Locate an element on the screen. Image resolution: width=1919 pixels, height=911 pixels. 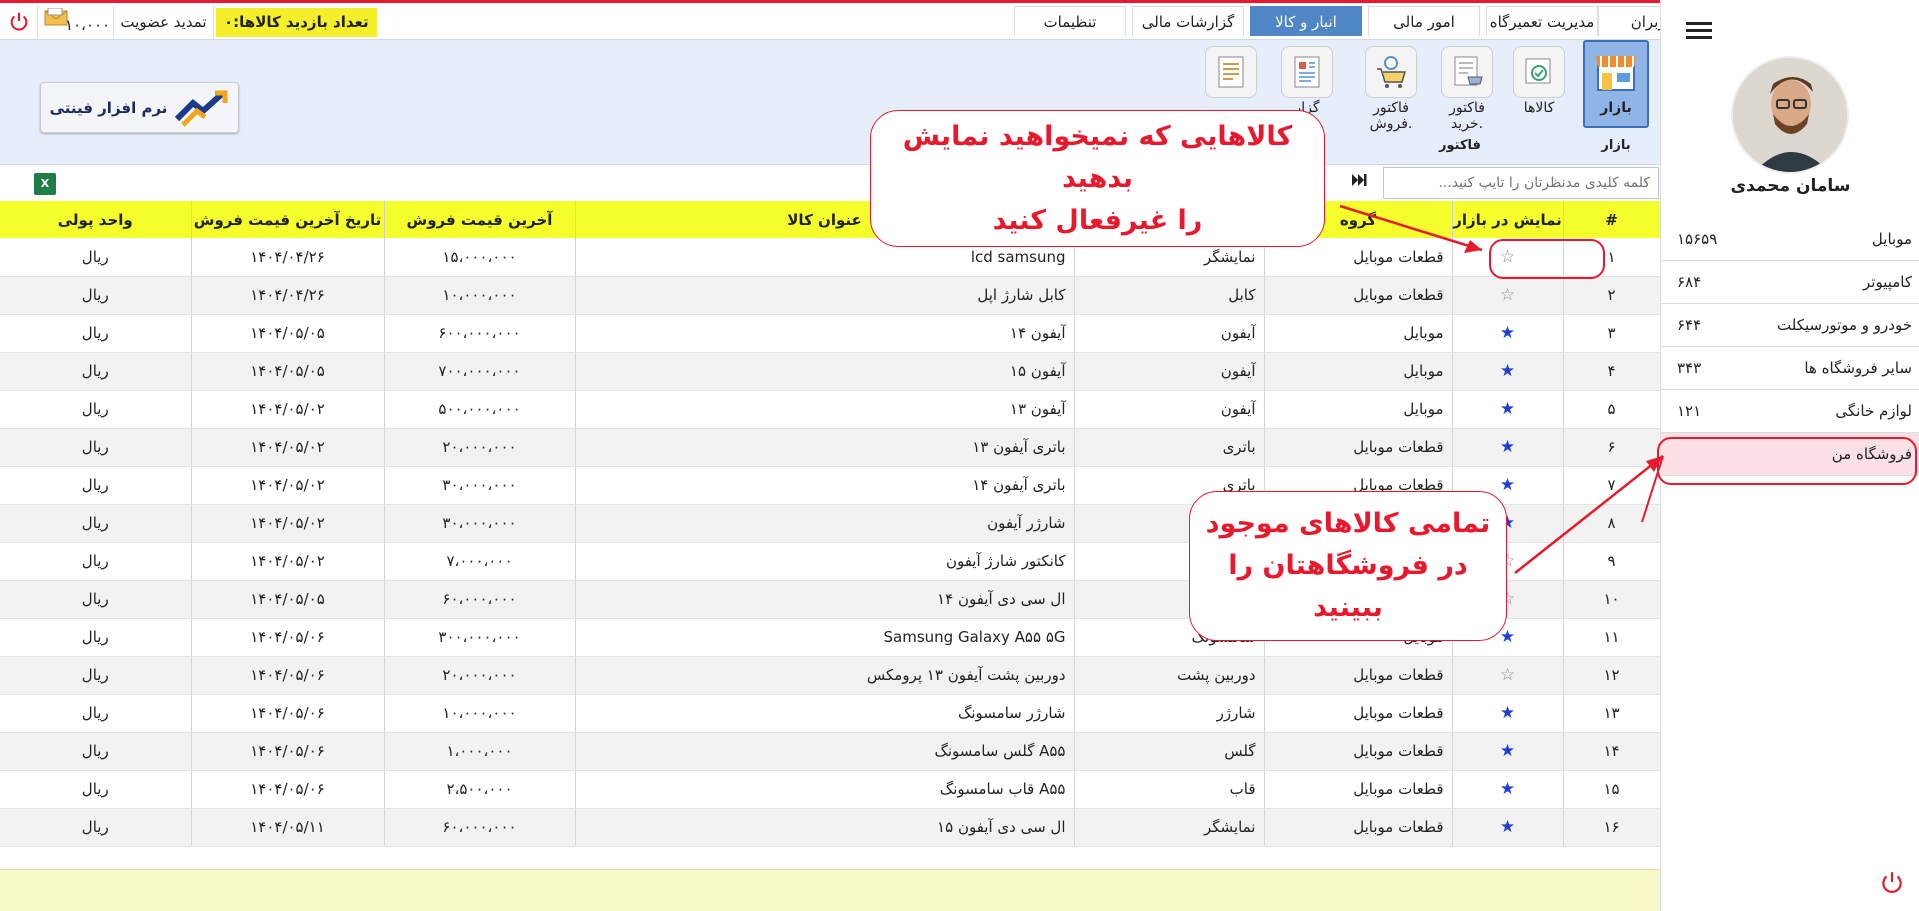
cell-last-price: ۱۵،۰۰۰،۰۰۰ is located at coordinates (480, 257).